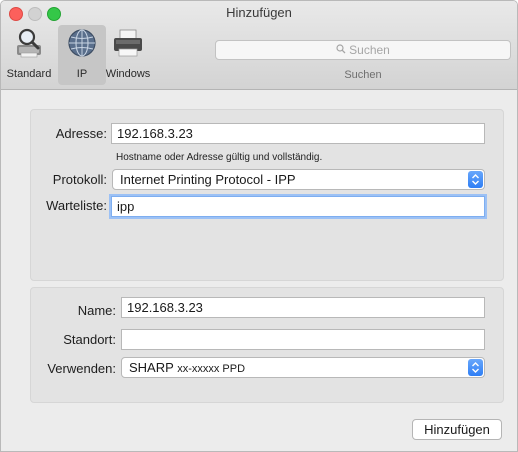 Image resolution: width=518 pixels, height=452 pixels. Describe the element at coordinates (96, 310) in the screenshot. I see `name-label: Name:` at that location.